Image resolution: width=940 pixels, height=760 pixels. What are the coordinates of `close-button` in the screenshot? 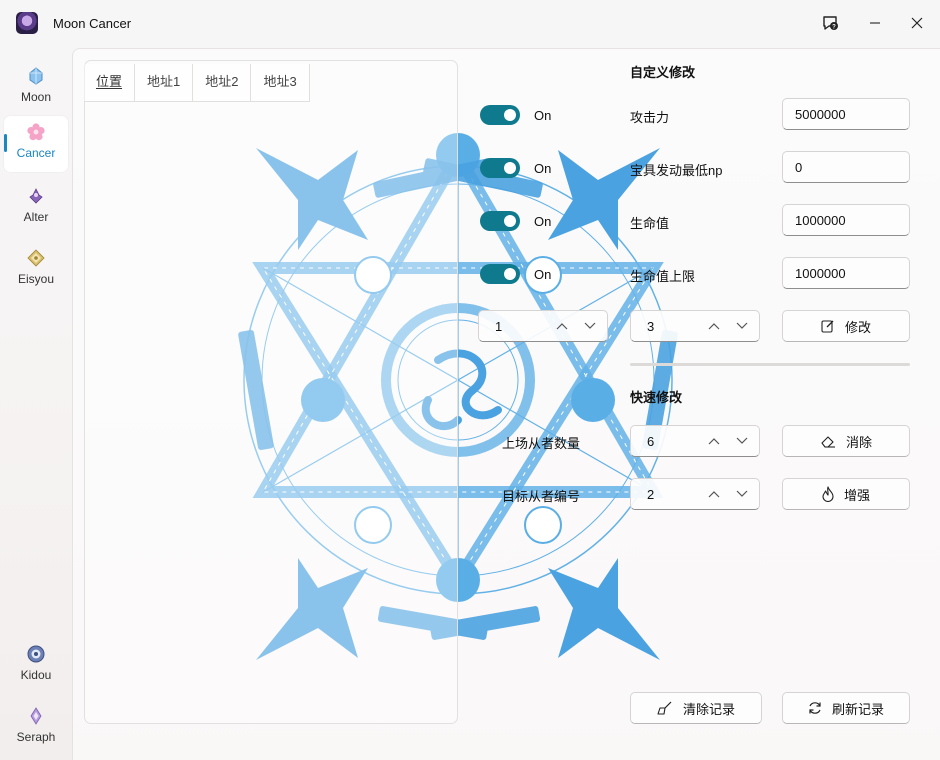 It's located at (917, 23).